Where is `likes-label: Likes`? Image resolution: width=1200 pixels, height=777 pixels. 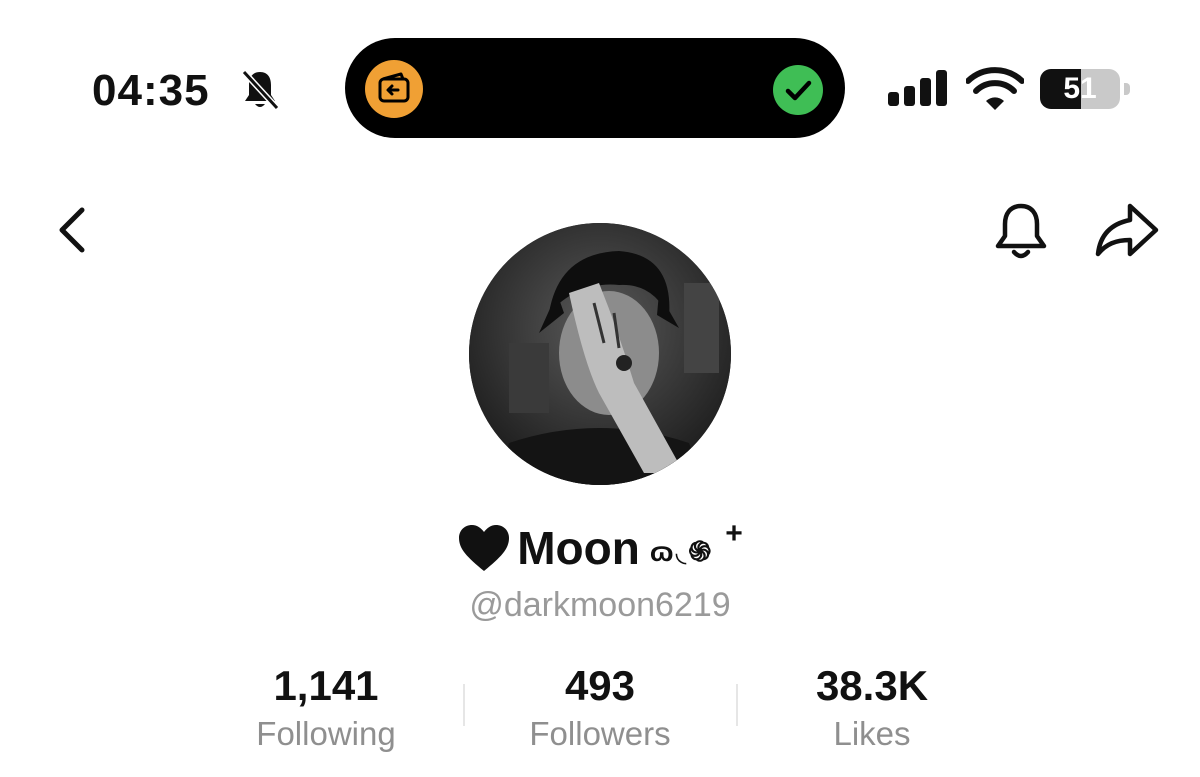
likes-label: Likes is located at coordinates (872, 733).